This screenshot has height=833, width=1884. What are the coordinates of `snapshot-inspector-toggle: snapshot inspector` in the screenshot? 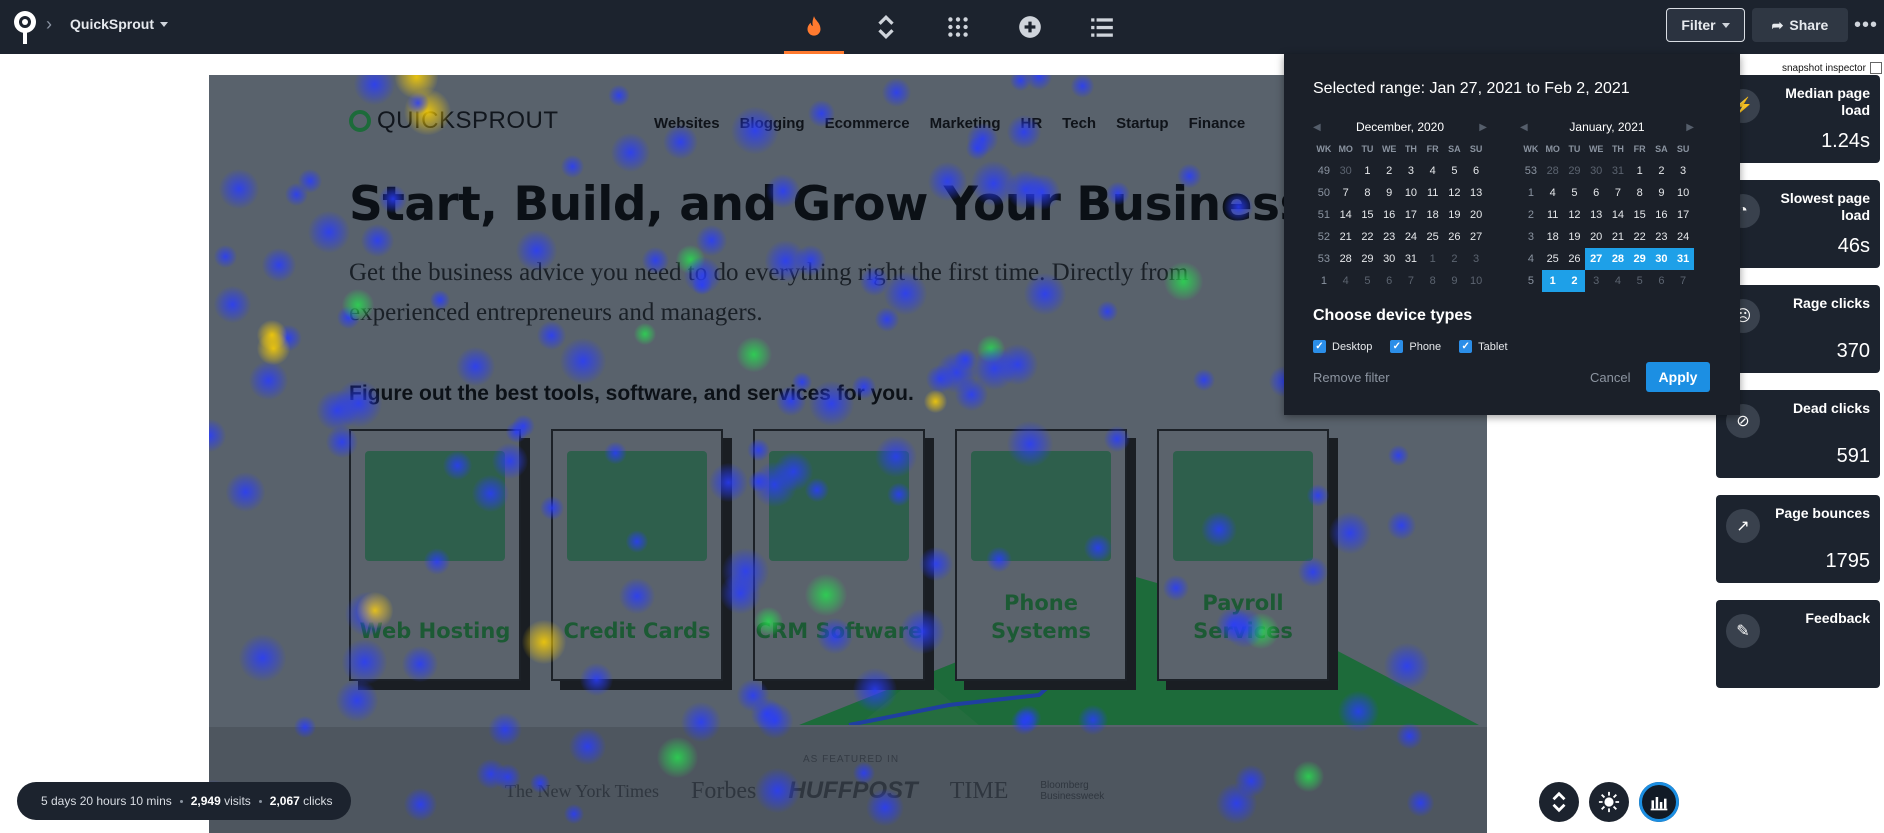 It's located at (1832, 68).